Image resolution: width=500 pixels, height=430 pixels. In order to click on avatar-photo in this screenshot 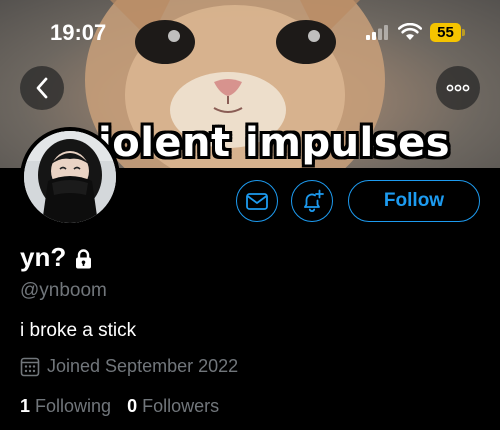, I will do `click(70, 177)`.